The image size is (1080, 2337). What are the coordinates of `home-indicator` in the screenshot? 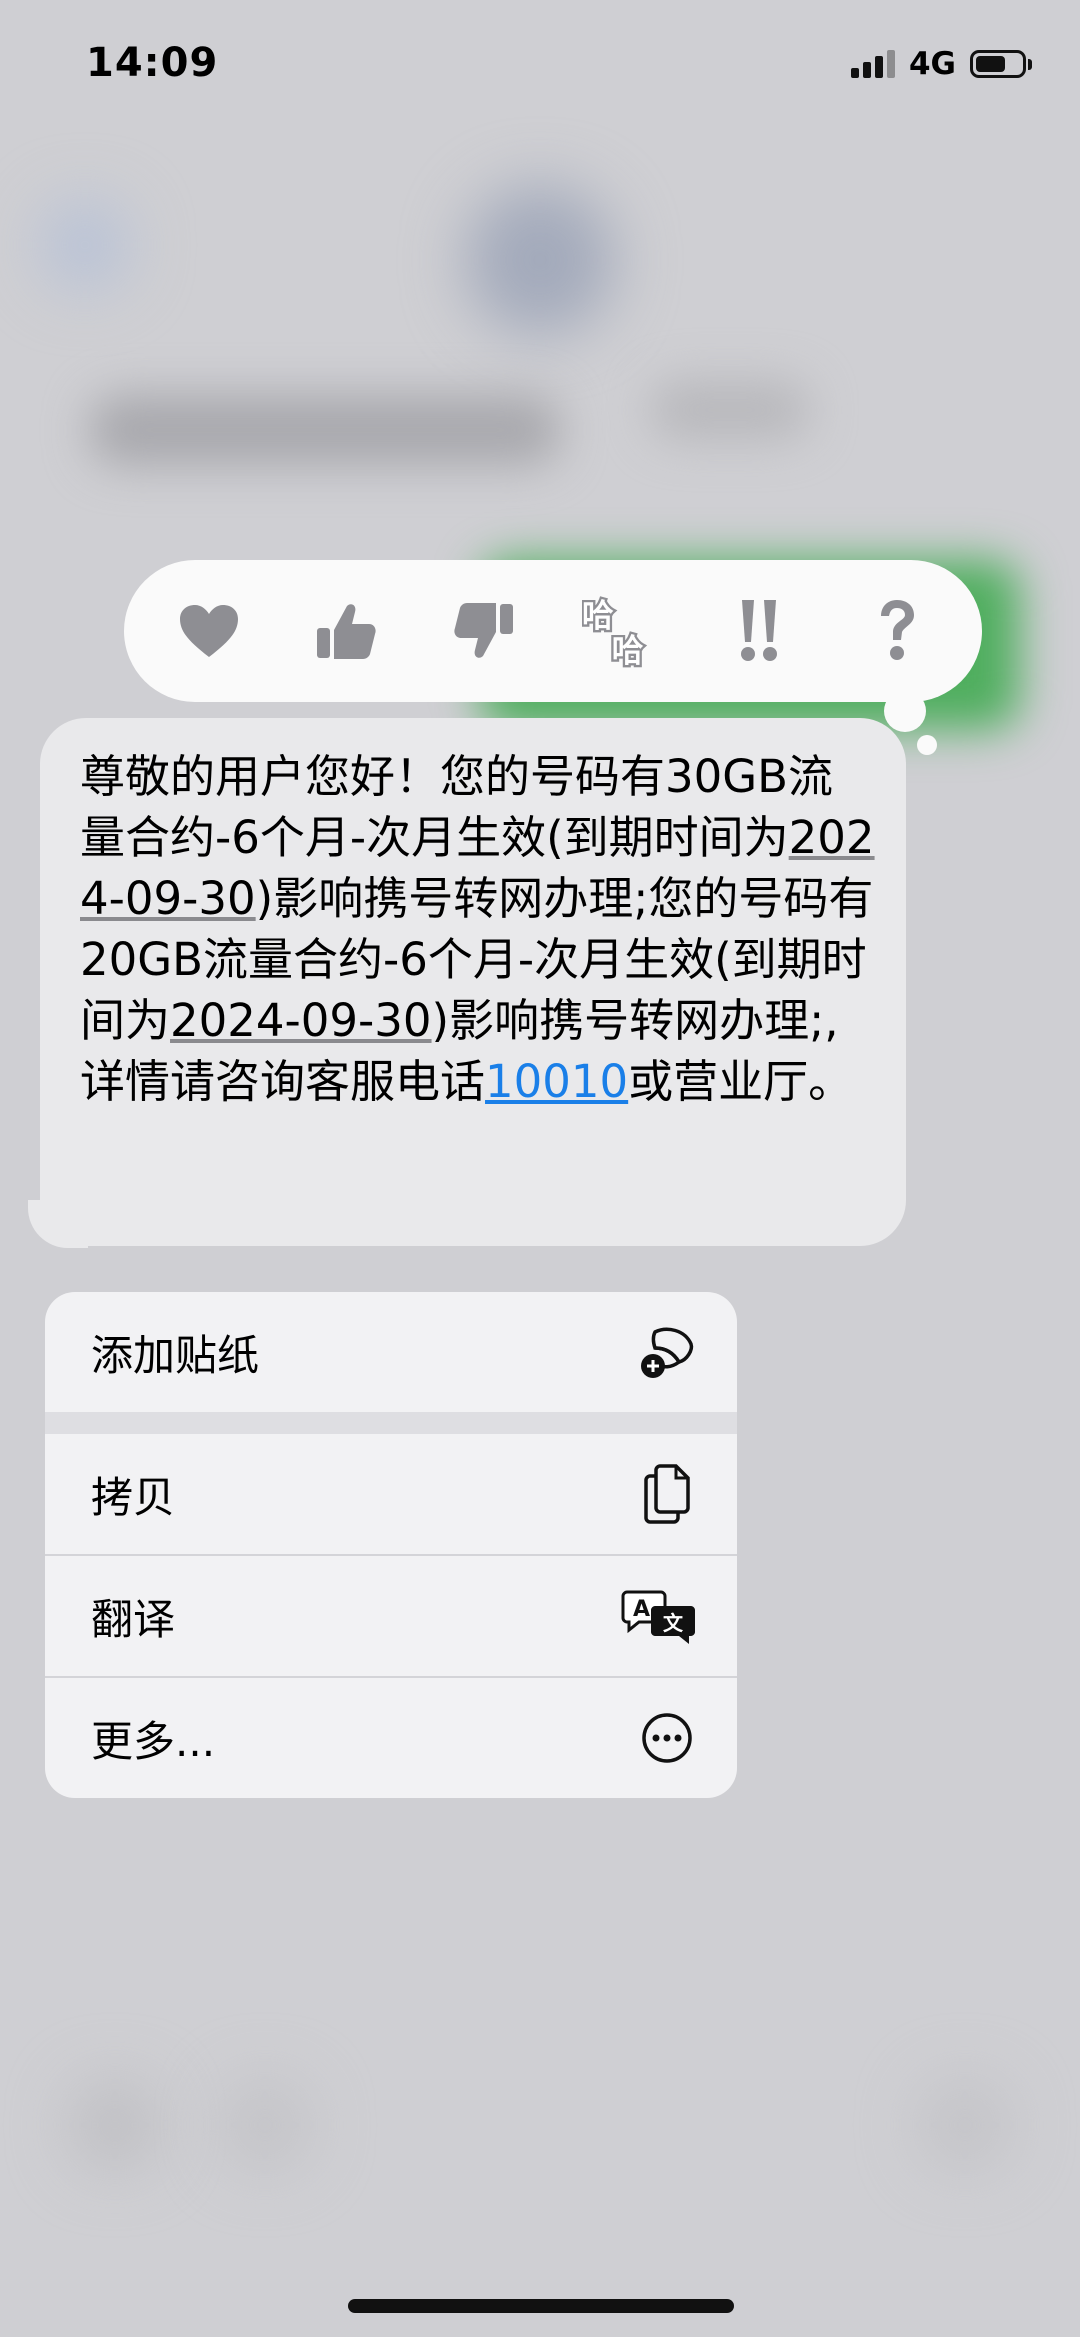 It's located at (541, 2306).